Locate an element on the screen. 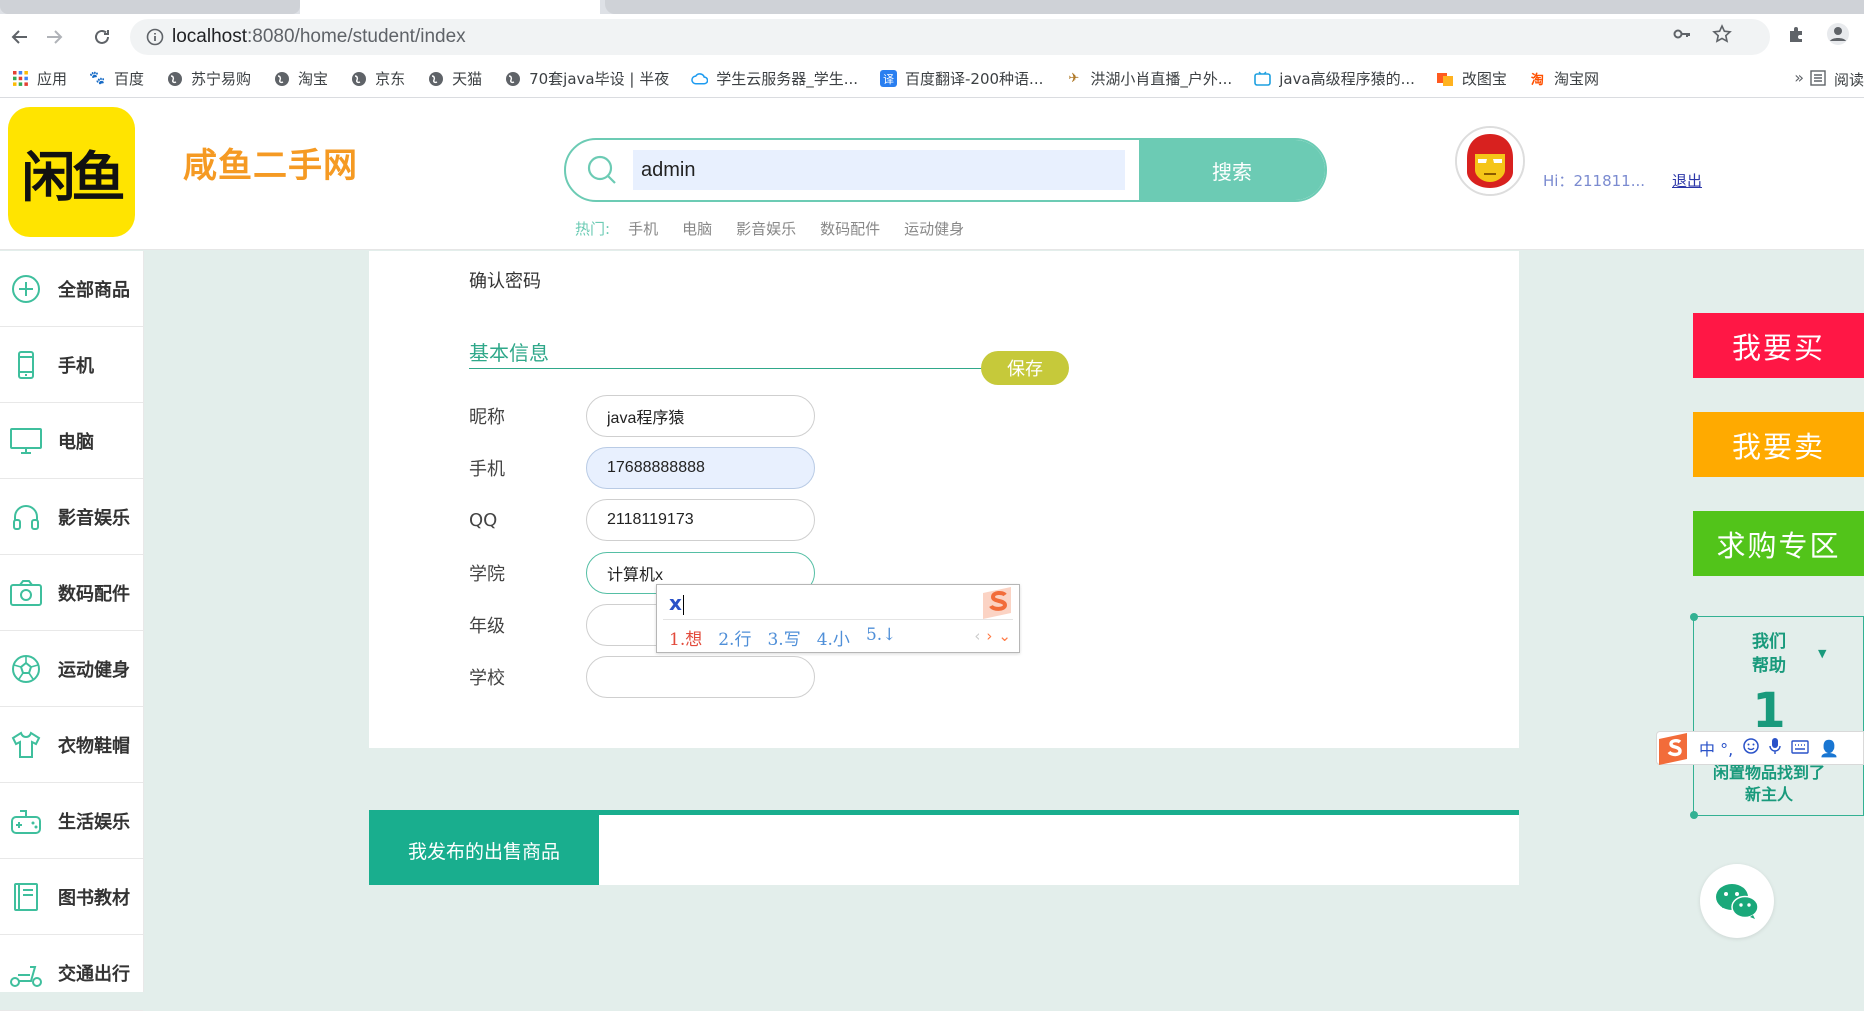  microphone-icon is located at coordinates (1775, 748).